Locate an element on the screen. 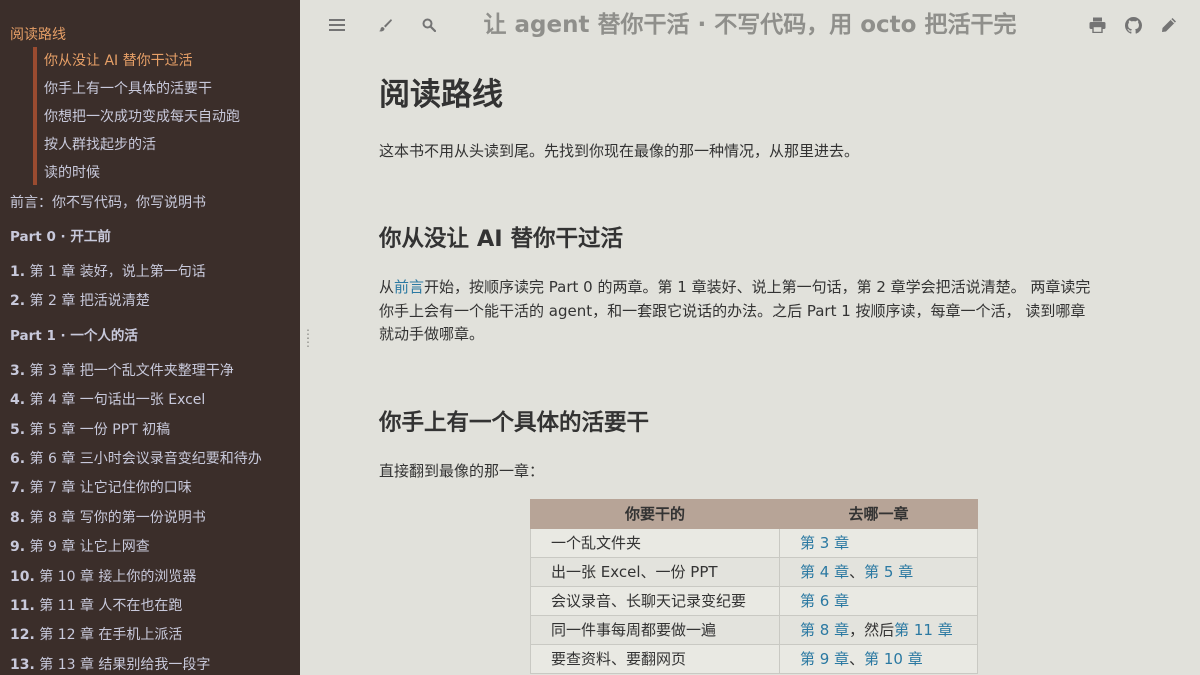 The height and width of the screenshot is (675, 1200). sidebar-item-chapter: 3. 第 3 章 把一个乱文件夹整理干净 is located at coordinates (150, 371).